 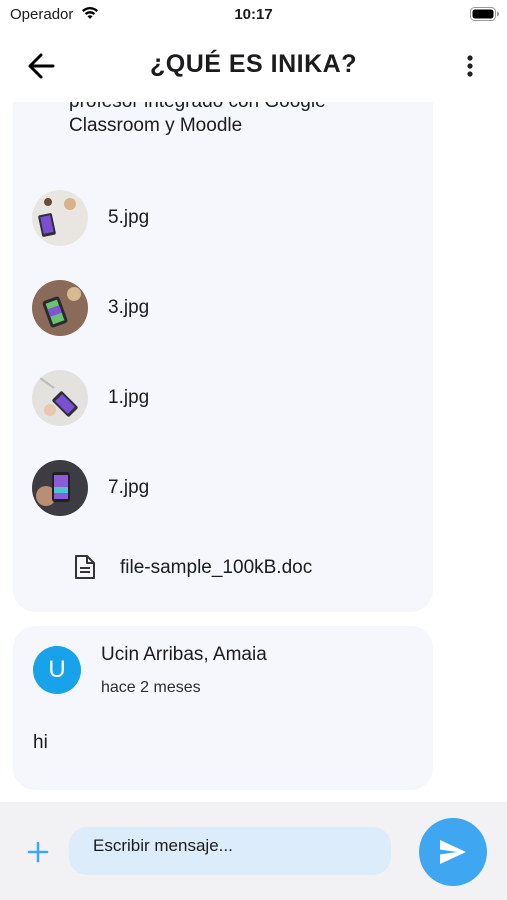 What do you see at coordinates (129, 487) in the screenshot?
I see `attachment-name: 7.jpg` at bounding box center [129, 487].